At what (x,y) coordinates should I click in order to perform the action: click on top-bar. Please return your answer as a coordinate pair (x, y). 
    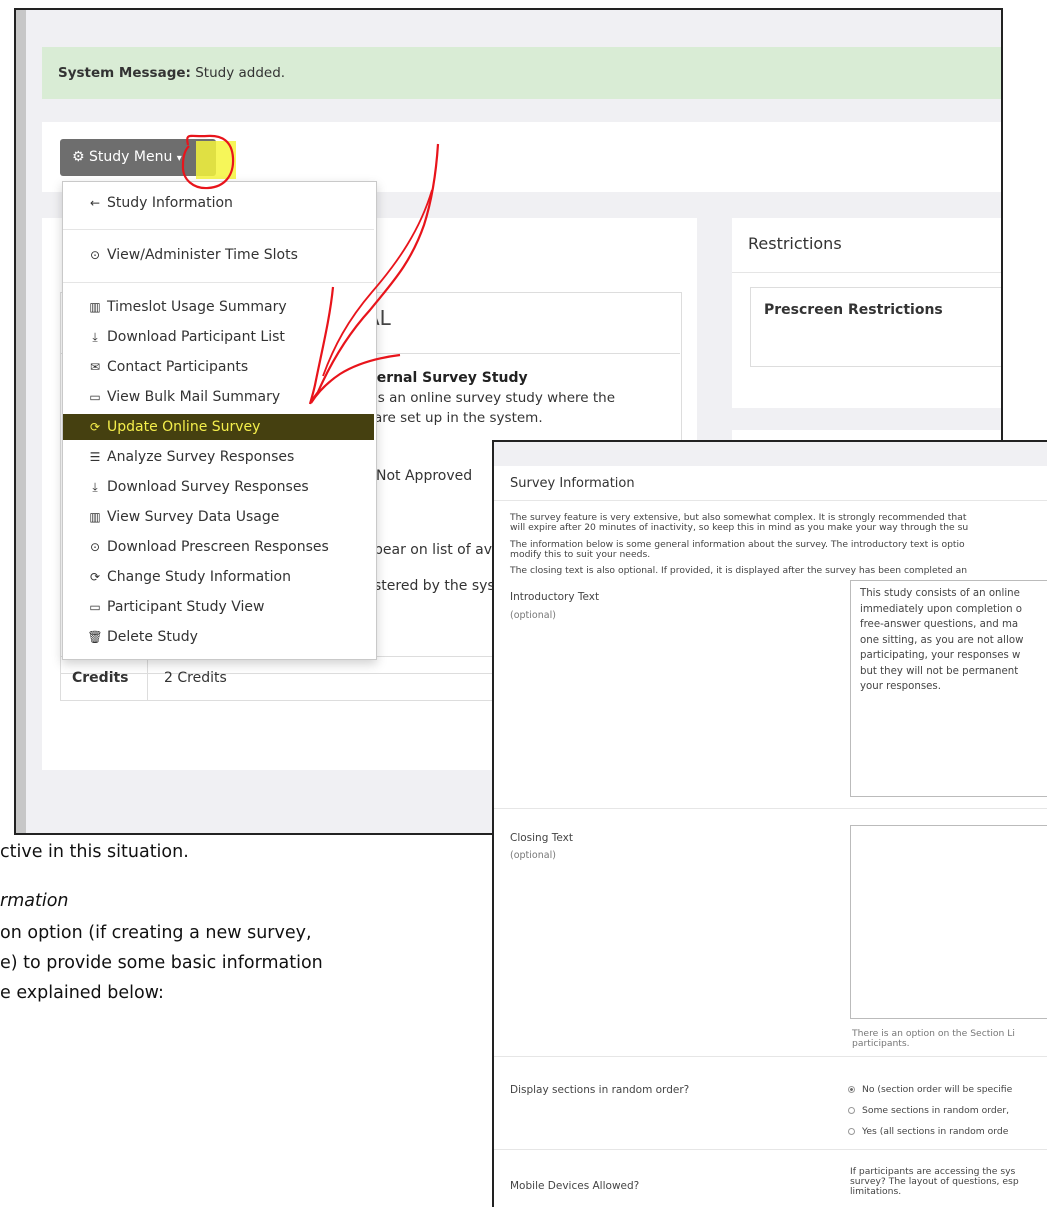
    Looking at the image, I should click on (770, 454).